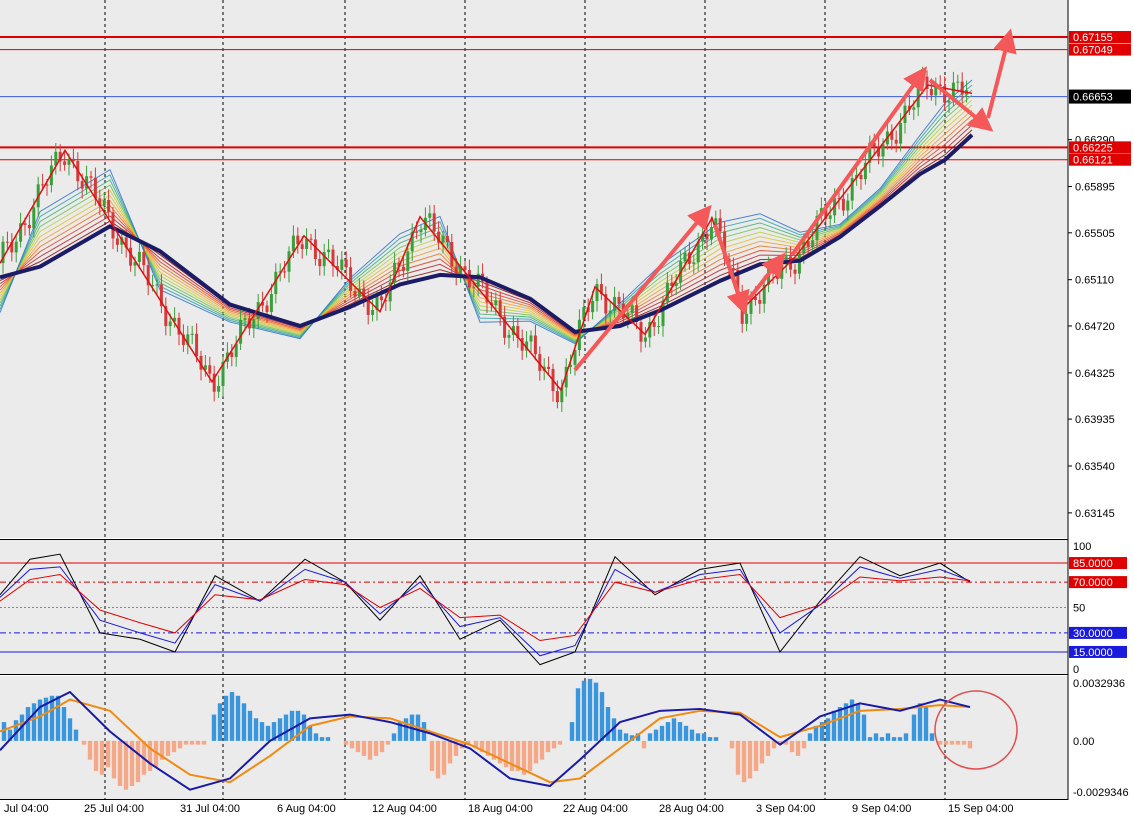 The height and width of the screenshot is (820, 1134). I want to click on date-axis-label: 12 Aug 04:00, so click(404, 809).